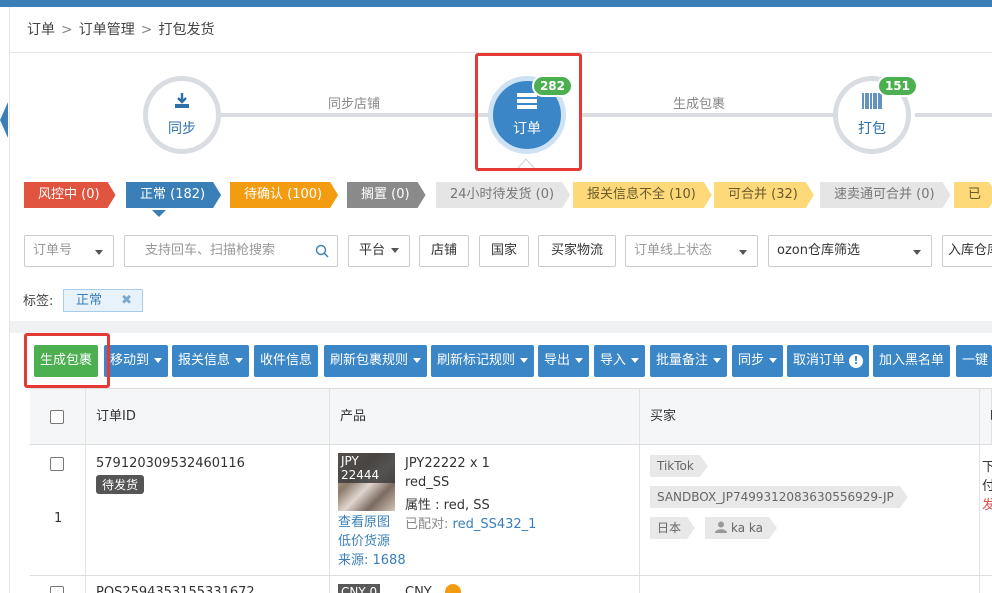 This screenshot has width=992, height=593. What do you see at coordinates (747, 528) in the screenshot?
I see `buyer-name: ka ka` at bounding box center [747, 528].